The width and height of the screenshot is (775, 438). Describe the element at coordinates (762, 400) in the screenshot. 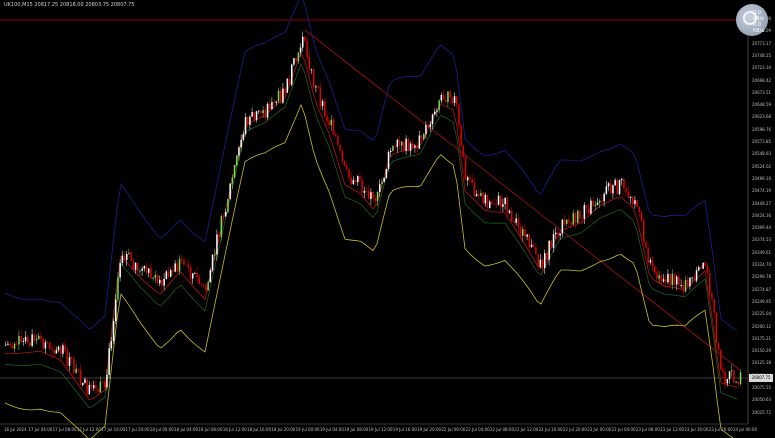

I see `price-scale-label: 20050.63` at that location.